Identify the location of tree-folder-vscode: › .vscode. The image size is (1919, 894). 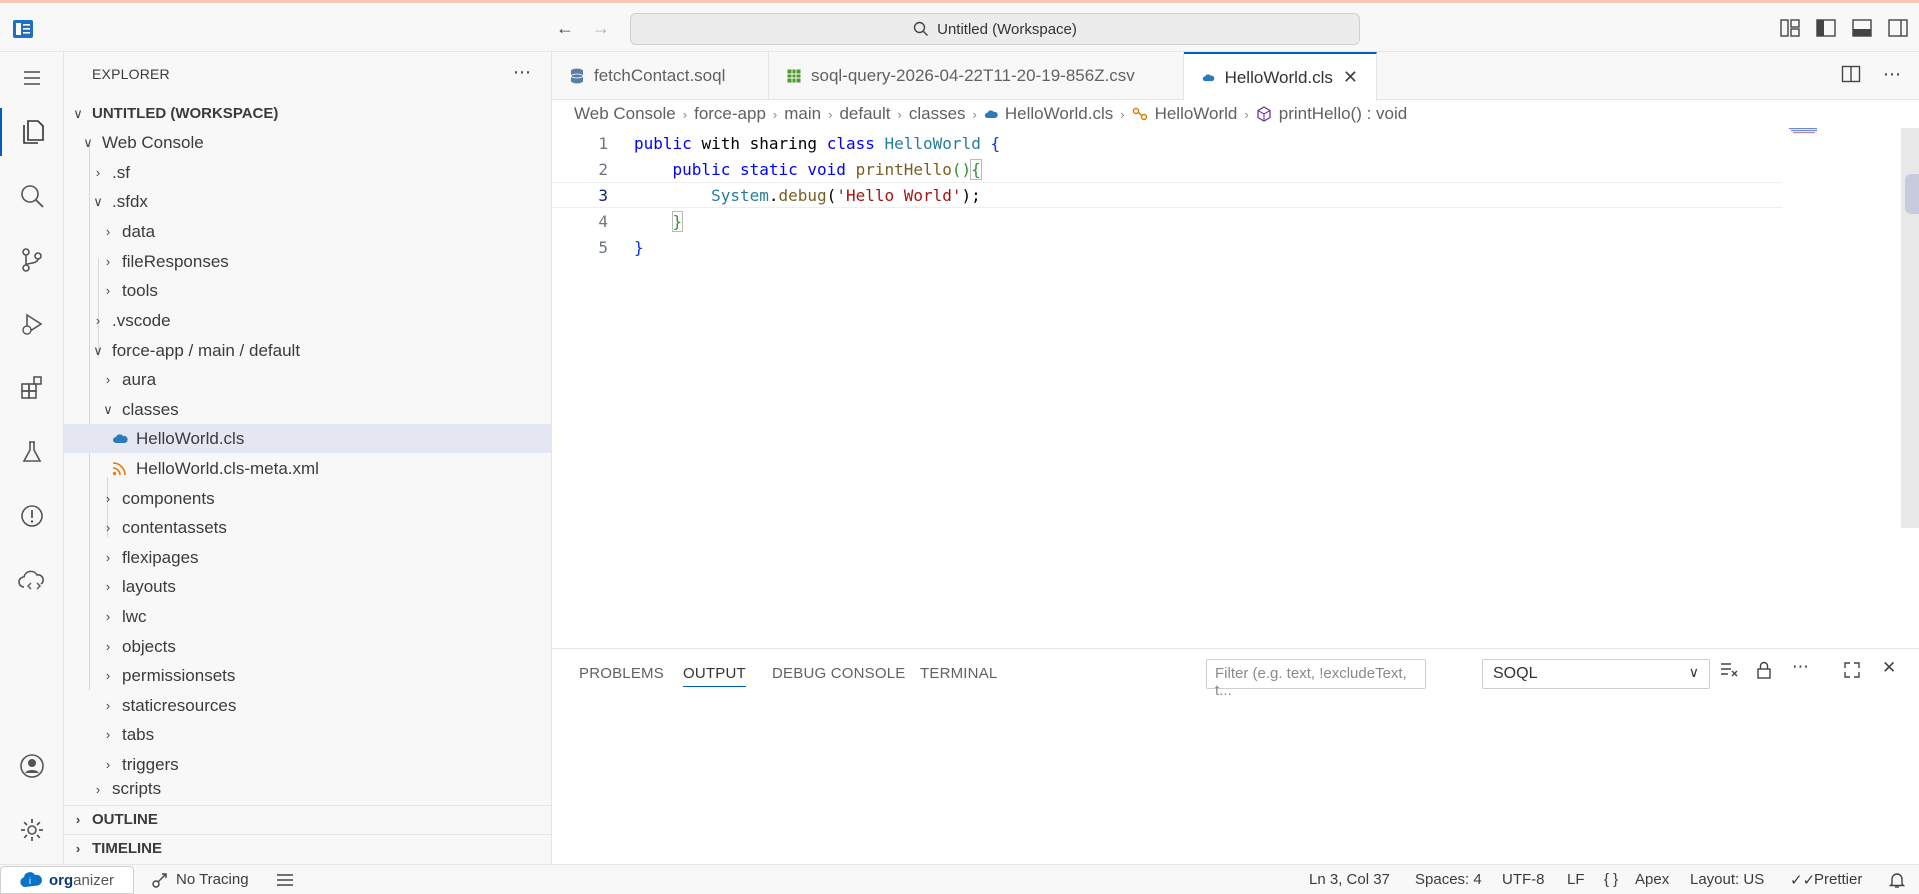
(307, 320).